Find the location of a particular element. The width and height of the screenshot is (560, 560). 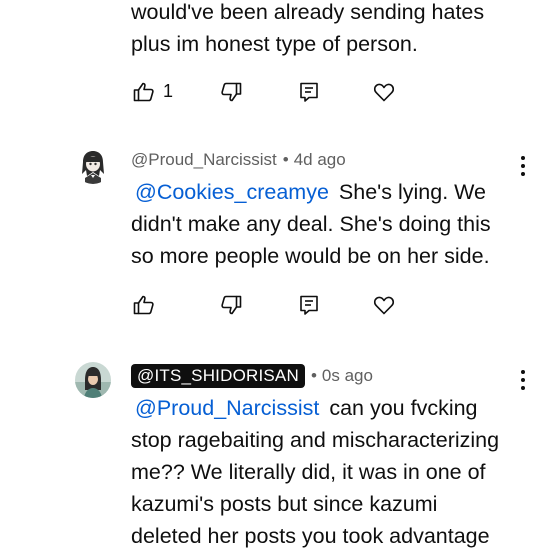

comment-line: stop ragebaiting and mischaracterizing is located at coordinates (315, 440).